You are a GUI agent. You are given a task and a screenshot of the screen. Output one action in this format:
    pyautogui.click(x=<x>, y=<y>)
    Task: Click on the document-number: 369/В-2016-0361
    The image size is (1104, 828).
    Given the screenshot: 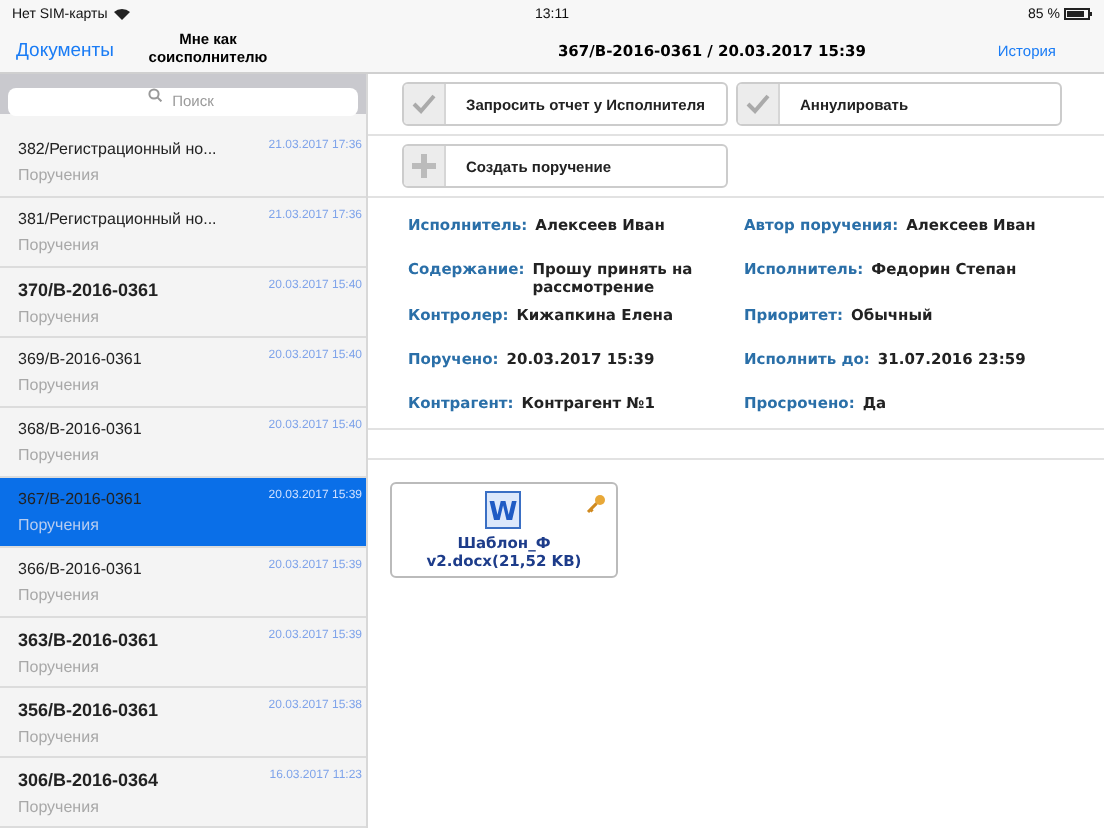 What is the action you would take?
    pyautogui.click(x=81, y=359)
    